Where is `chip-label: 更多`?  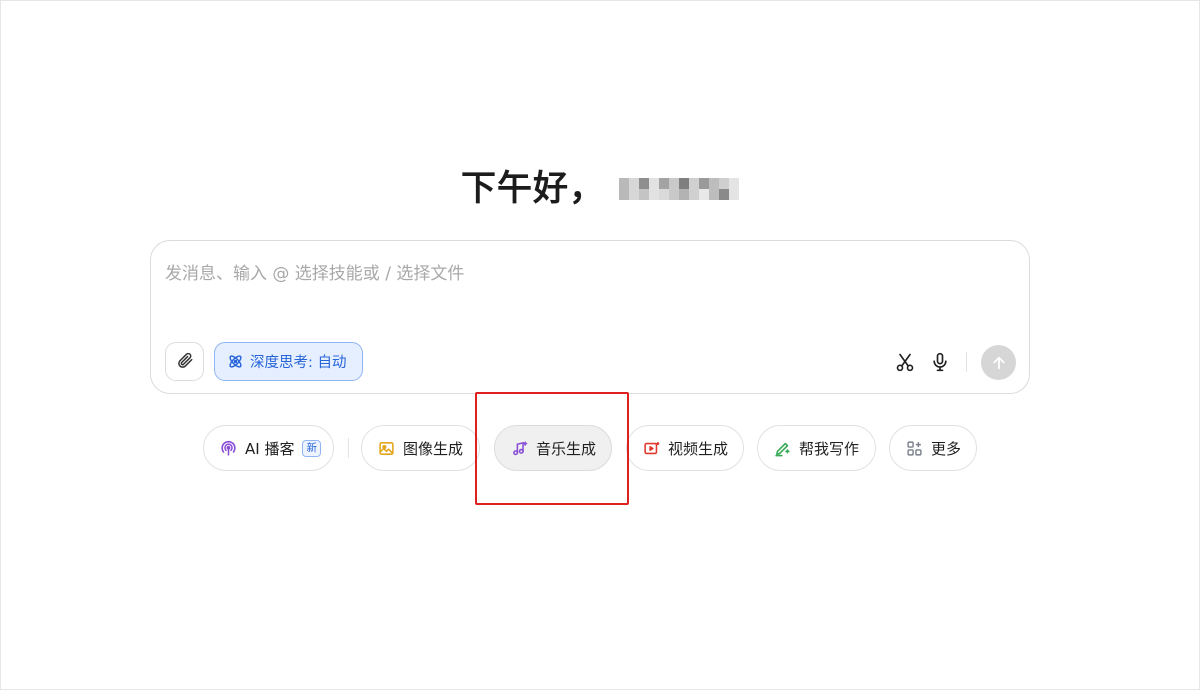
chip-label: 更多 is located at coordinates (946, 448).